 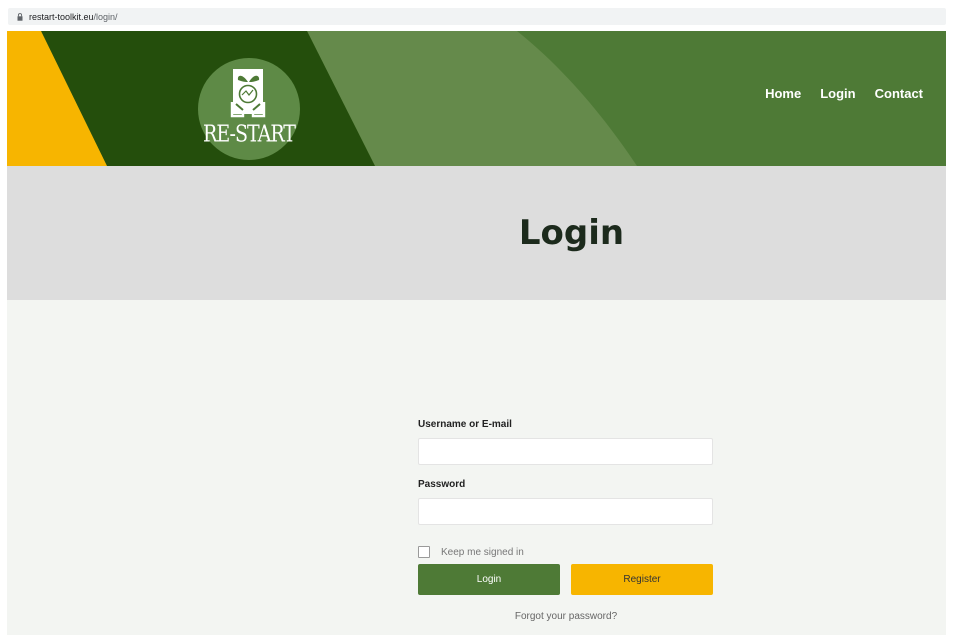 I want to click on page-title: Login, so click(x=571, y=233).